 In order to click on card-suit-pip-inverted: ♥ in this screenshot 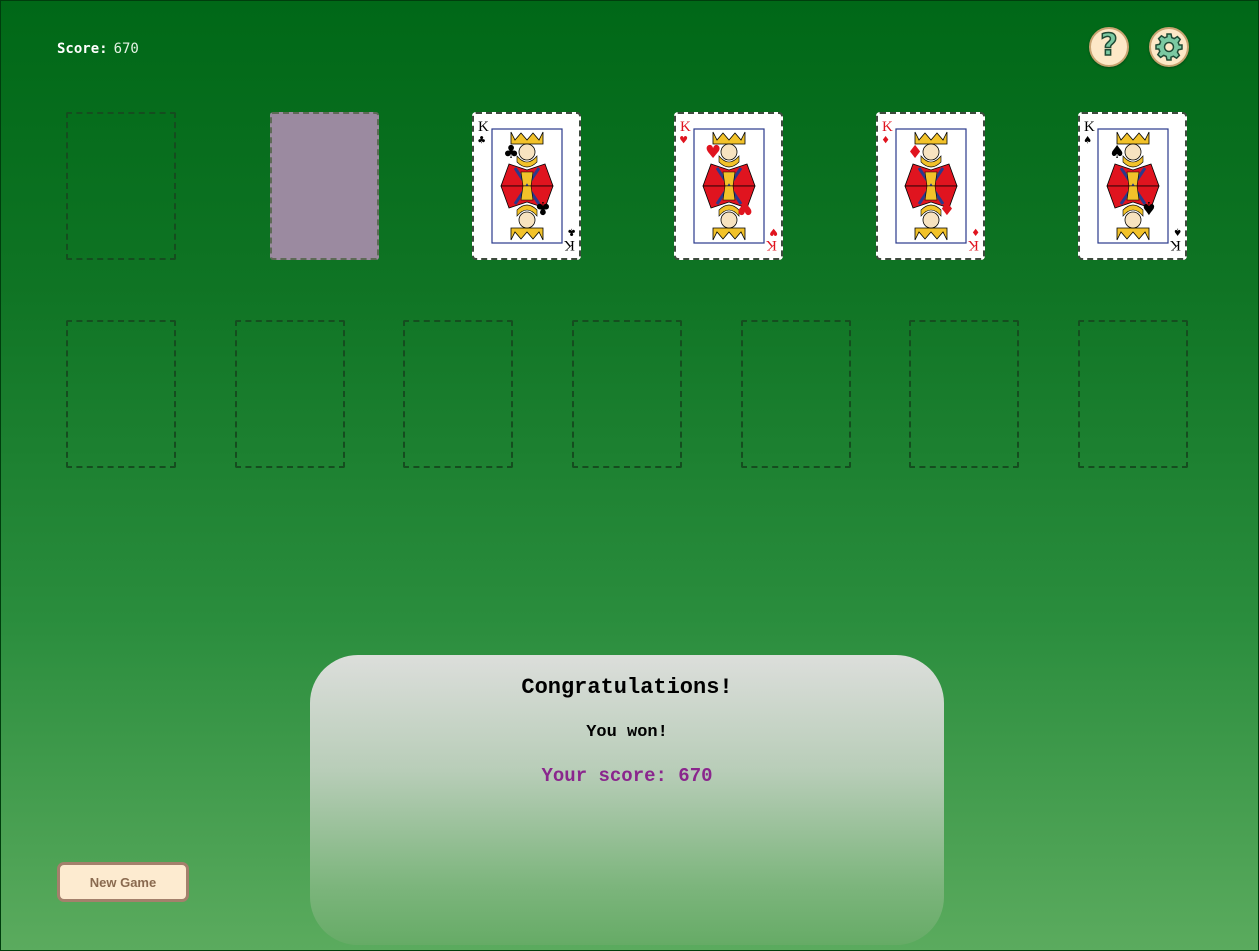, I will do `click(773, 232)`.